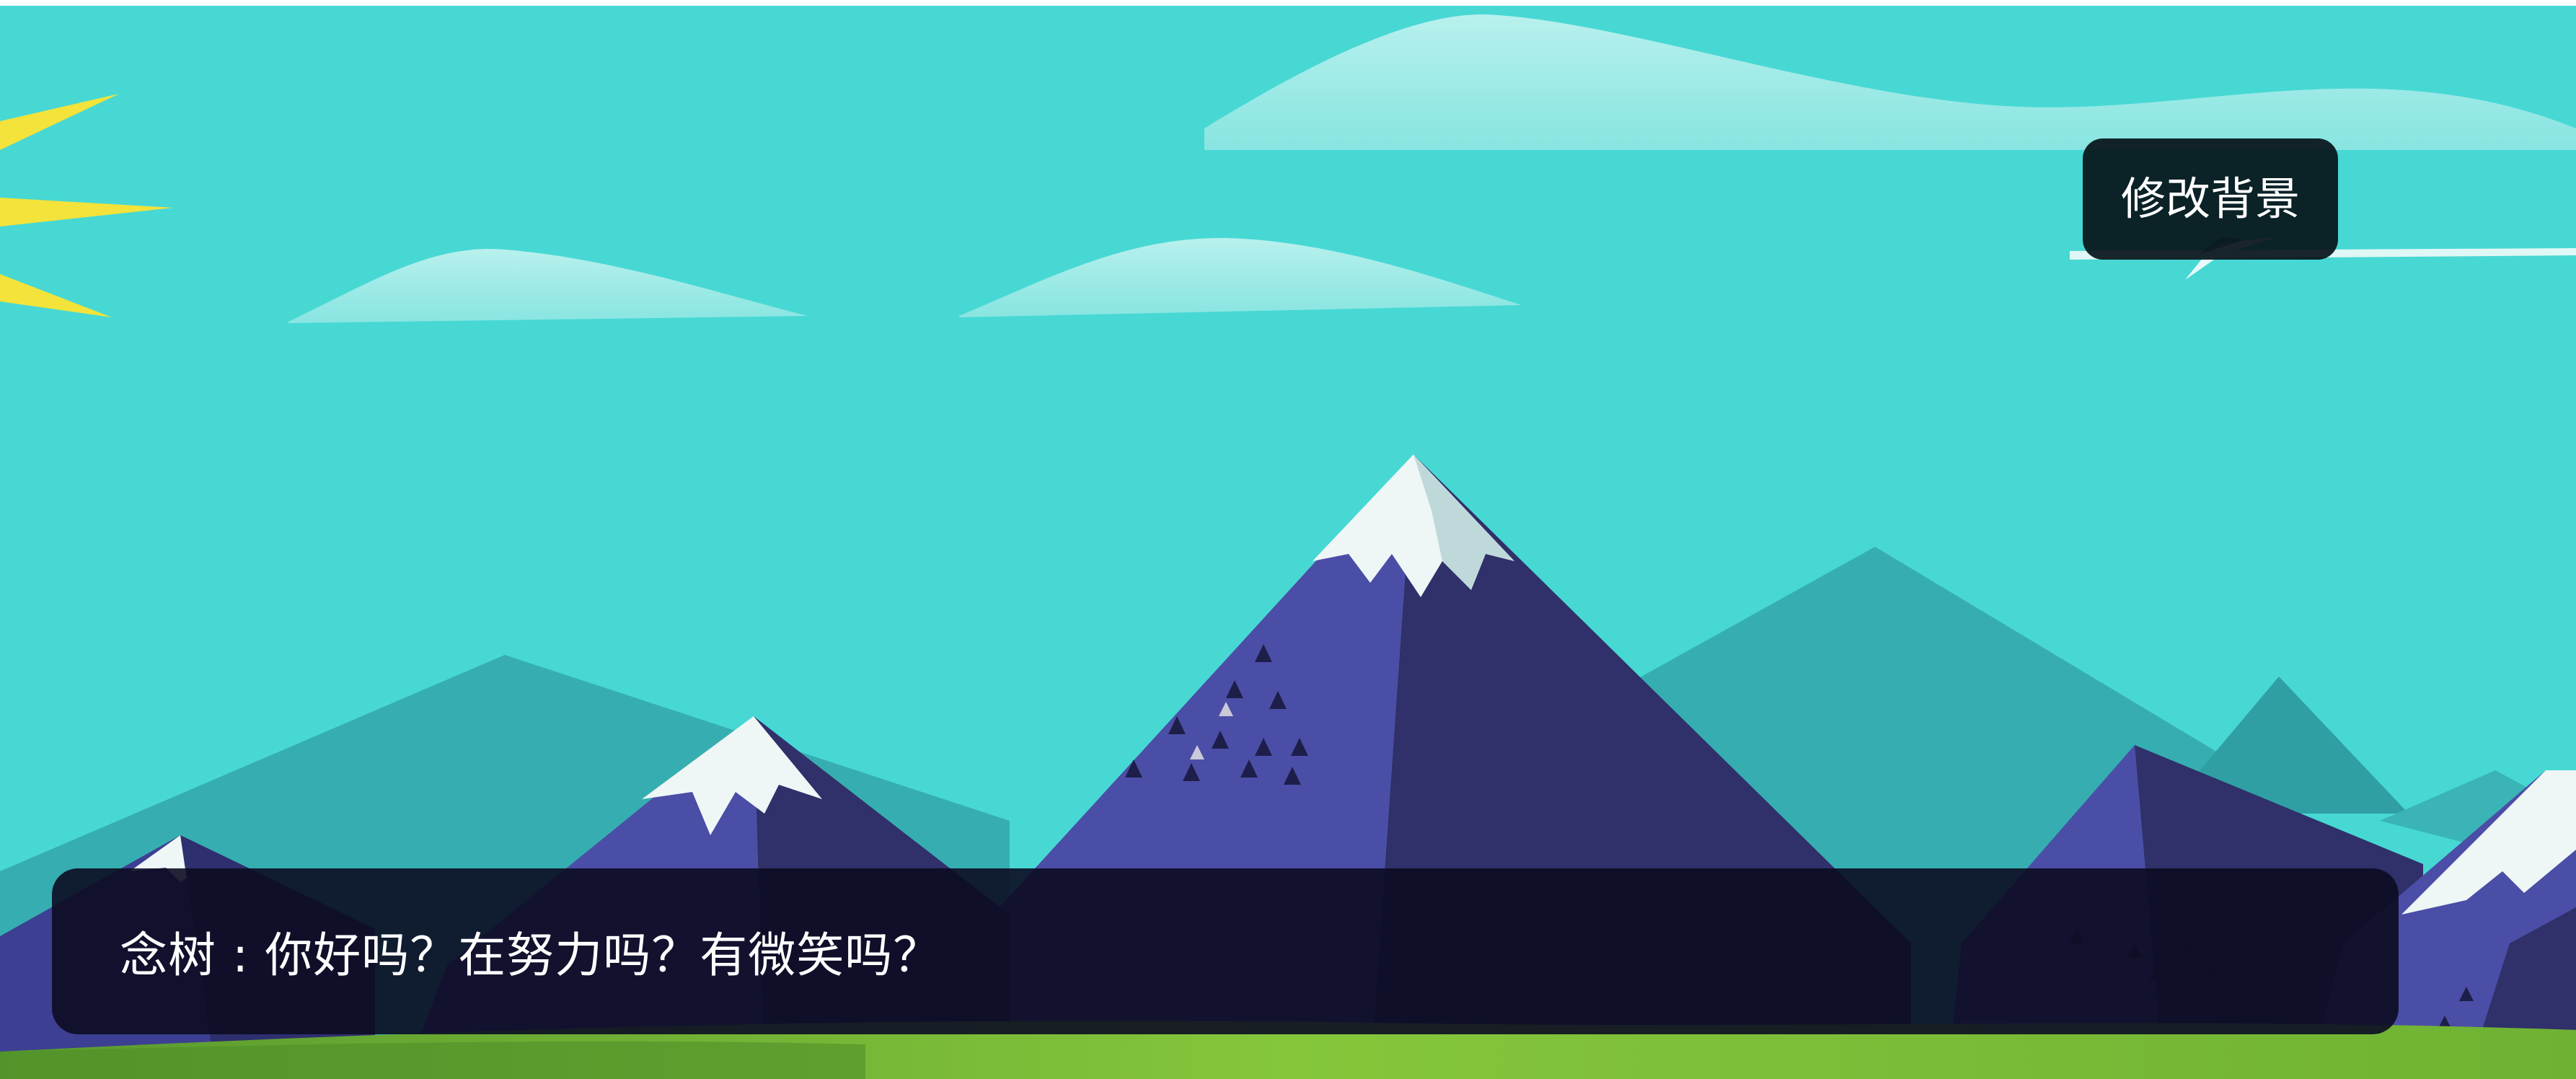 This screenshot has width=2576, height=1079. Describe the element at coordinates (1288, 3) in the screenshot. I see `top-border` at that location.